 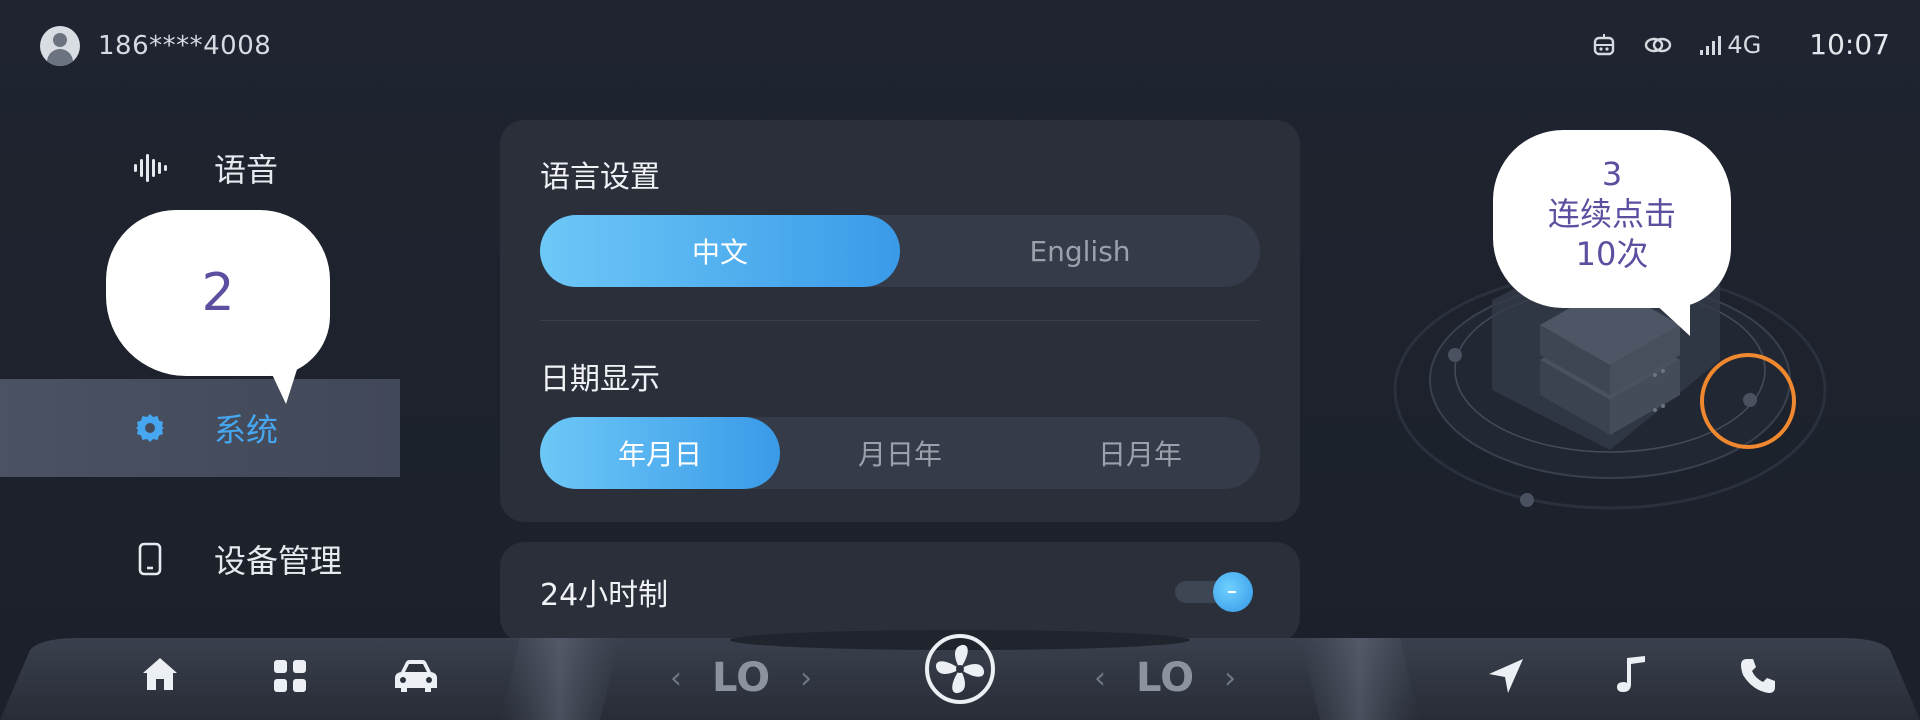 What do you see at coordinates (1230, 678) in the screenshot?
I see `temp-up-right-icon: ›` at bounding box center [1230, 678].